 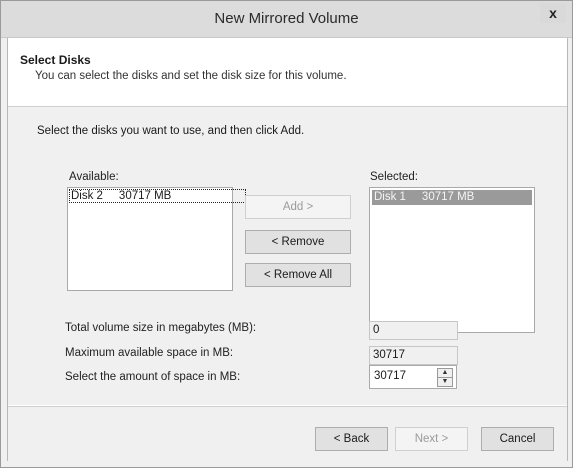 I want to click on list-item: Disk 1 30717 MB, so click(x=452, y=197).